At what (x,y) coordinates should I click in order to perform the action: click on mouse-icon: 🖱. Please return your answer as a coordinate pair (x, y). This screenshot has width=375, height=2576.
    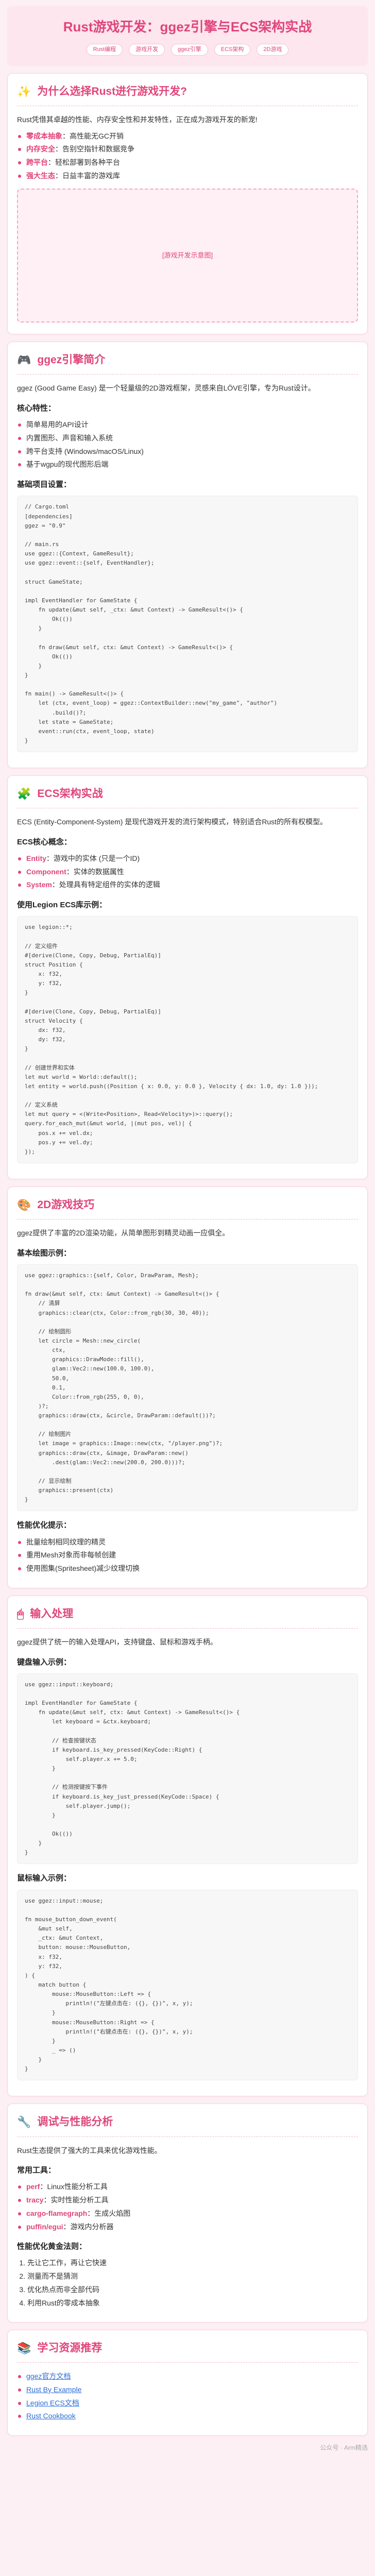
    Looking at the image, I should click on (20, 1613).